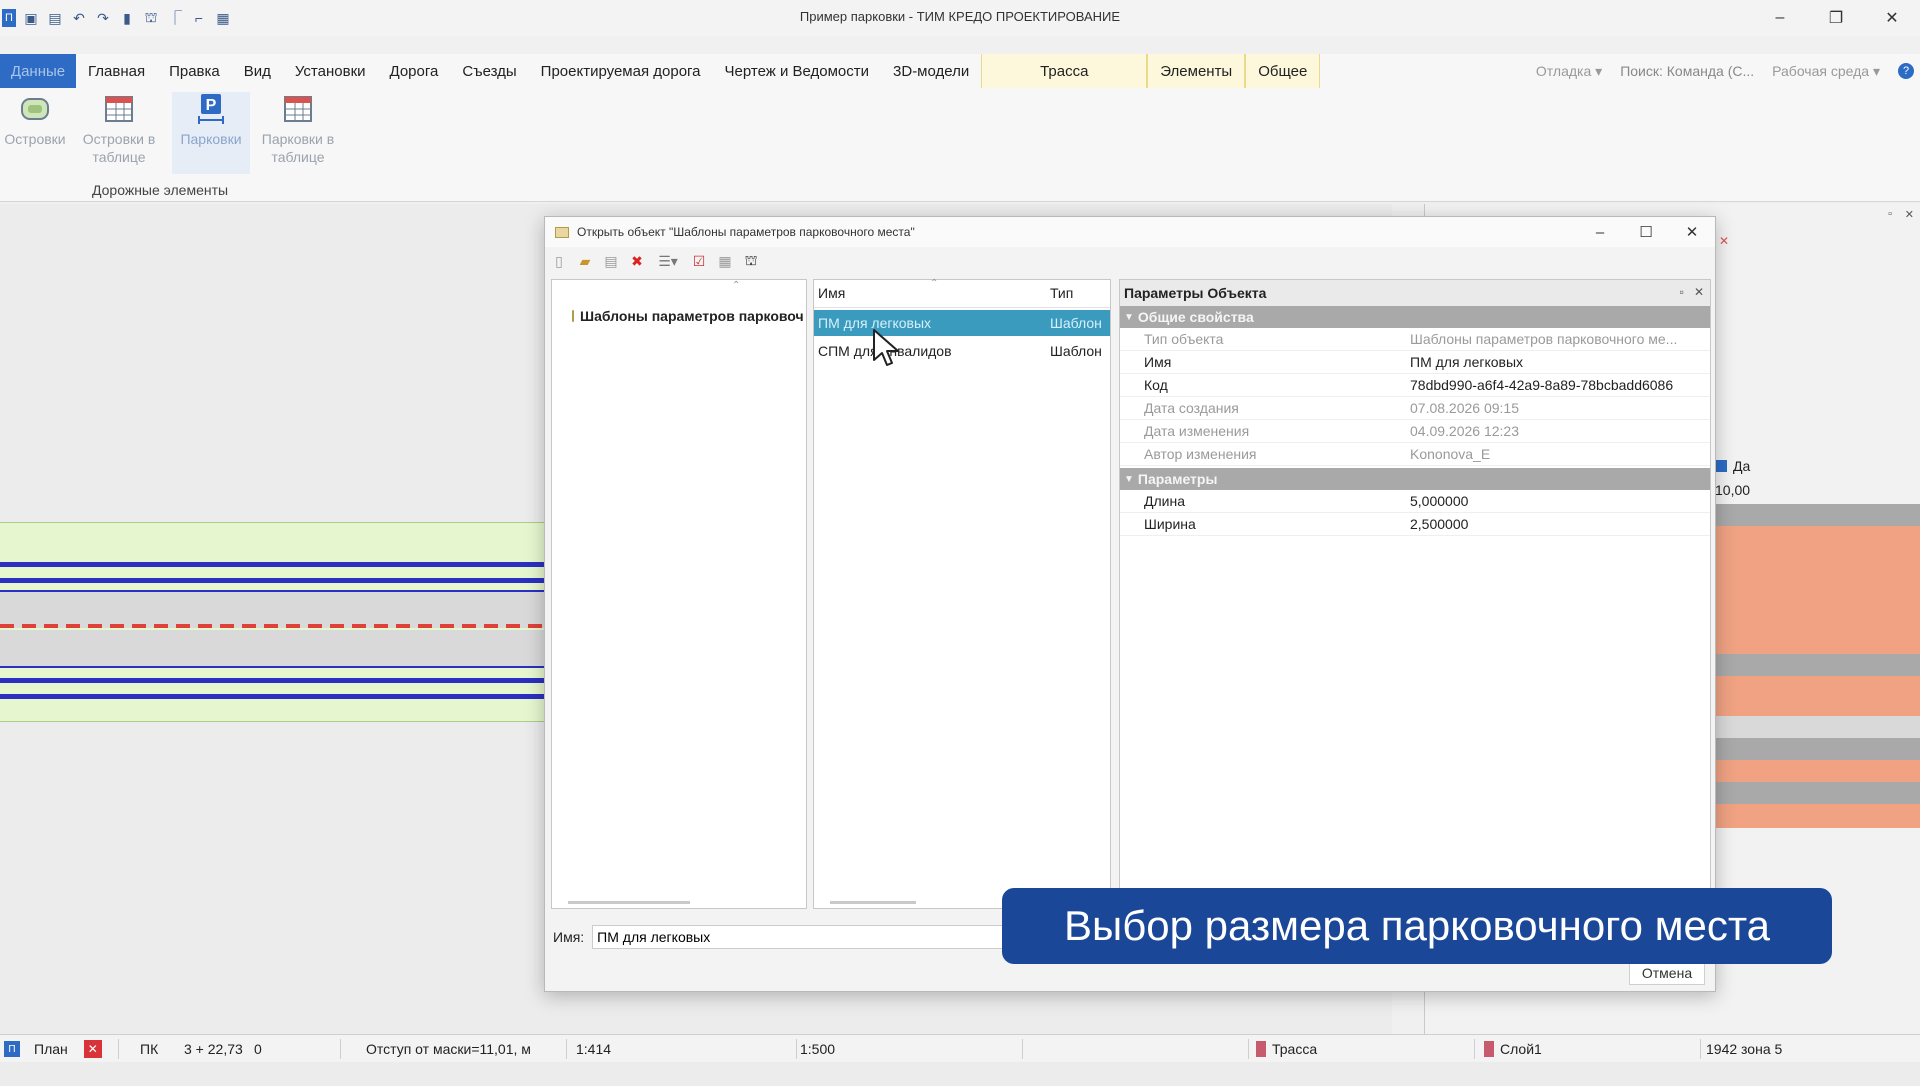  Describe the element at coordinates (1196, 71) in the screenshot. I see `tab-elements: Элементы` at that location.